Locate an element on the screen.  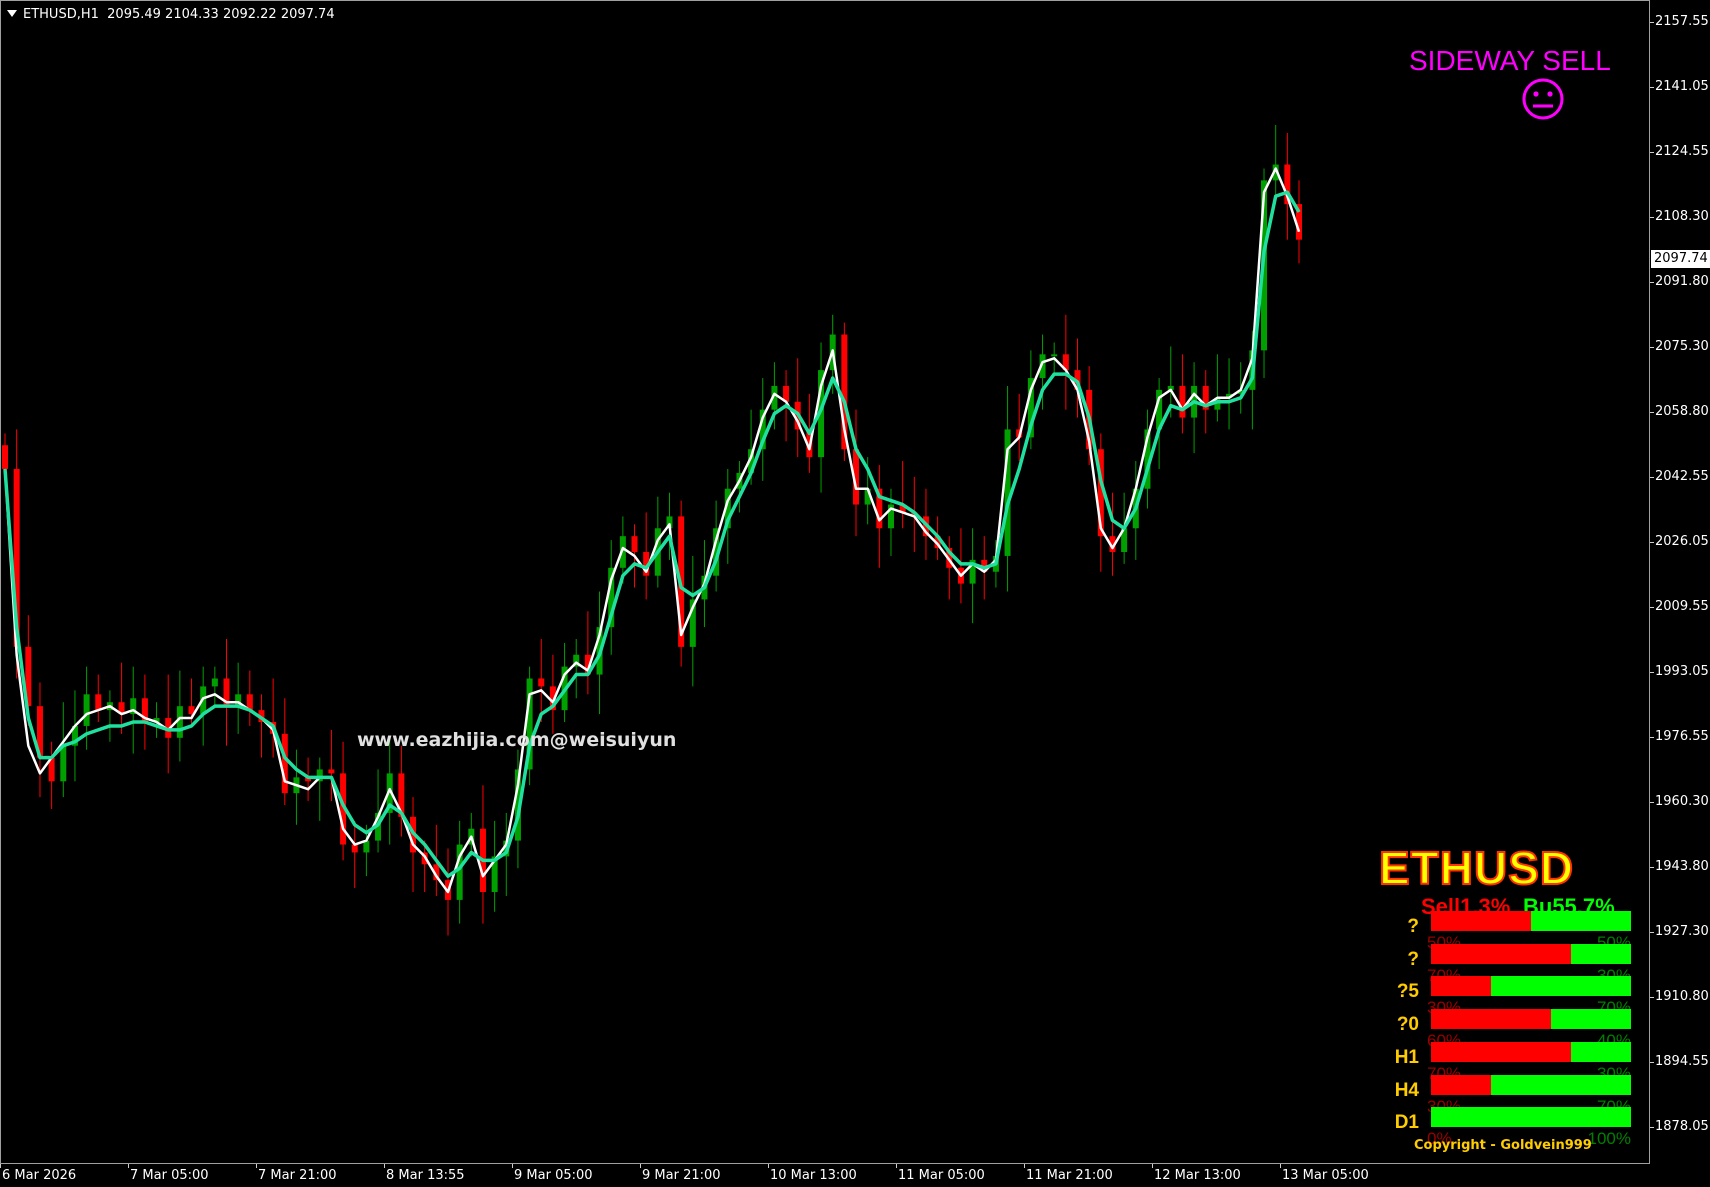
time-tick-label: 6 Mar 2026 is located at coordinates (39, 1175).